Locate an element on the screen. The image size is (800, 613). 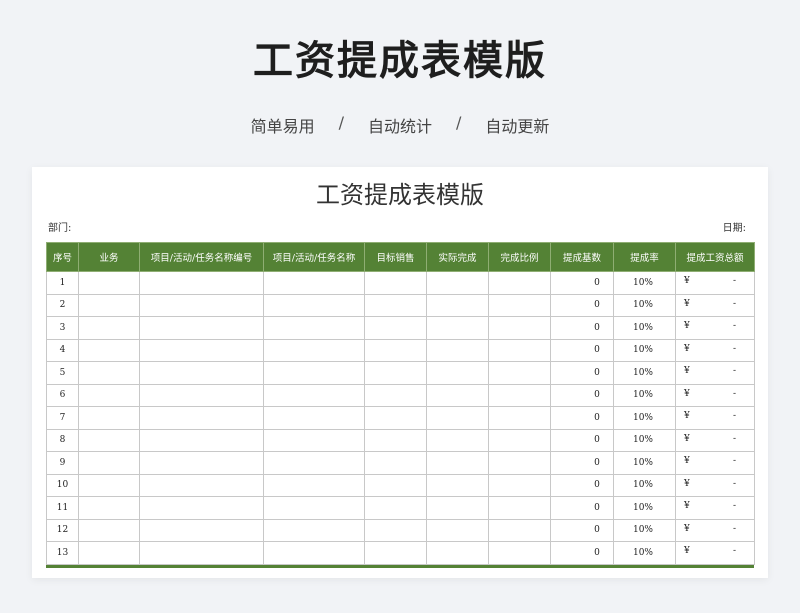
cell-index: 8 is located at coordinates (62, 440).